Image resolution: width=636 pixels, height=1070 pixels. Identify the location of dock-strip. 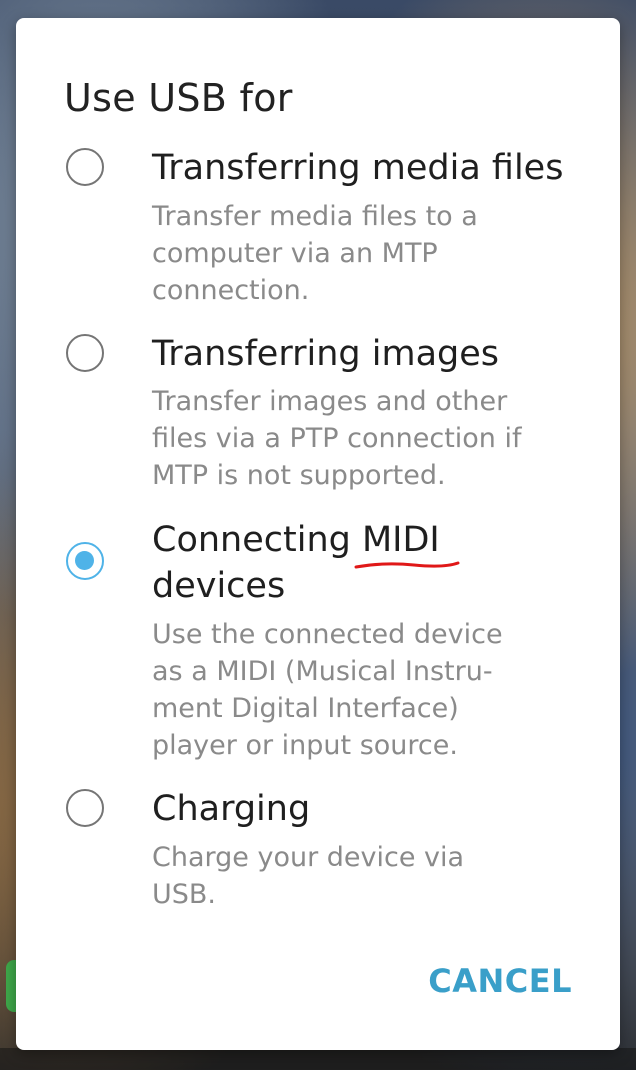
(318, 1059).